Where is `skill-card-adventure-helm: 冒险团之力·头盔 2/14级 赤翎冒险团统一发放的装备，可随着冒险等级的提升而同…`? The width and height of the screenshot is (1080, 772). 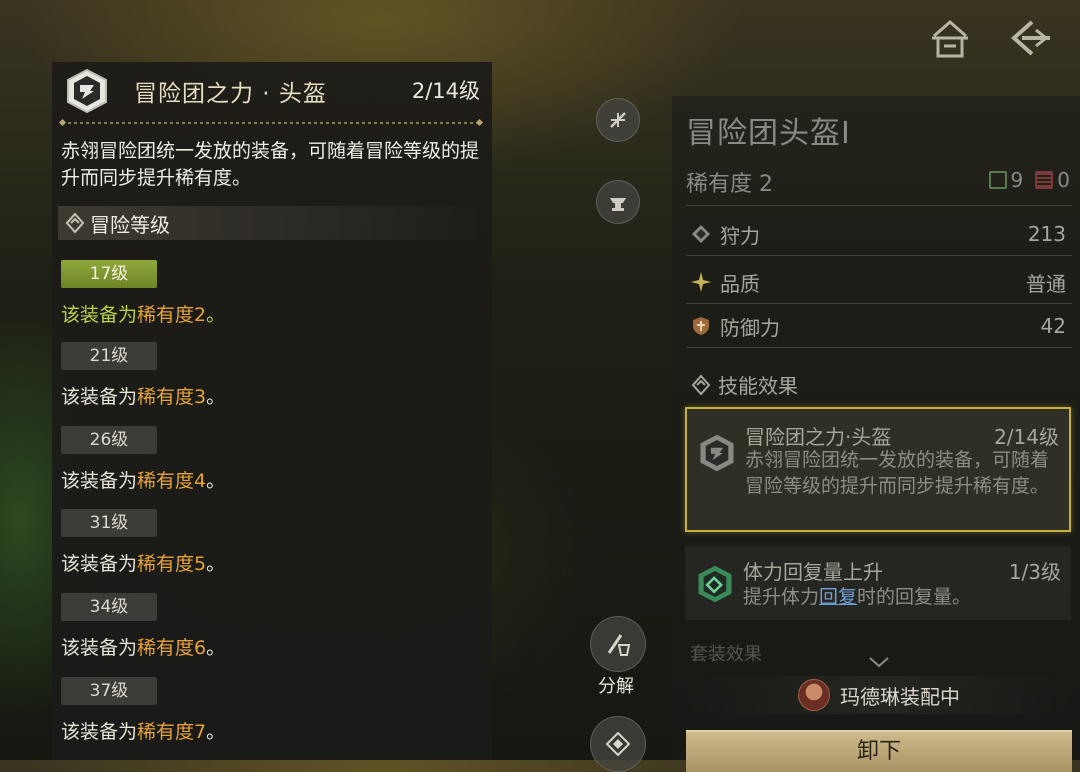
skill-card-adventure-helm: 冒险团之力·头盔 2/14级 赤翎冒险团统一发放的装备，可随着冒险等级的提升而同… is located at coordinates (878, 469).